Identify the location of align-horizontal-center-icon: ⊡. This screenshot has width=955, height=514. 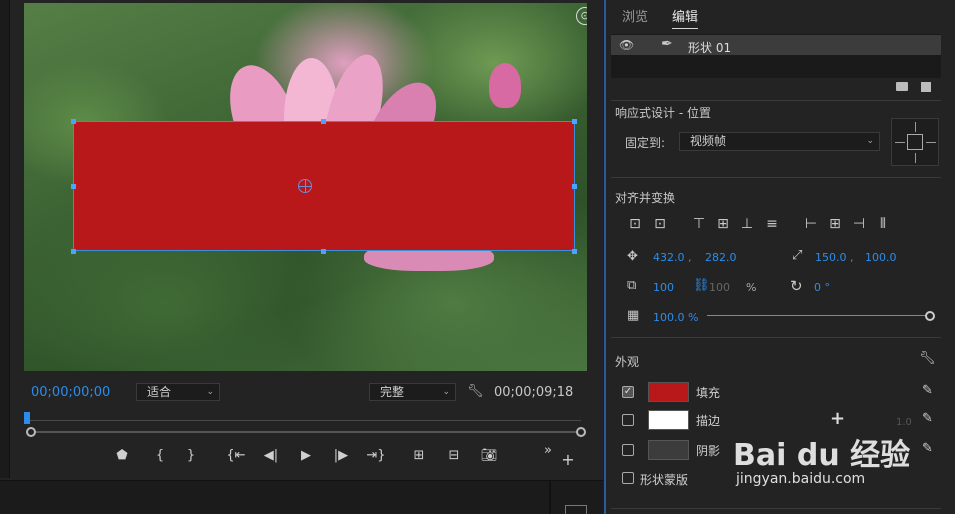
(660, 224).